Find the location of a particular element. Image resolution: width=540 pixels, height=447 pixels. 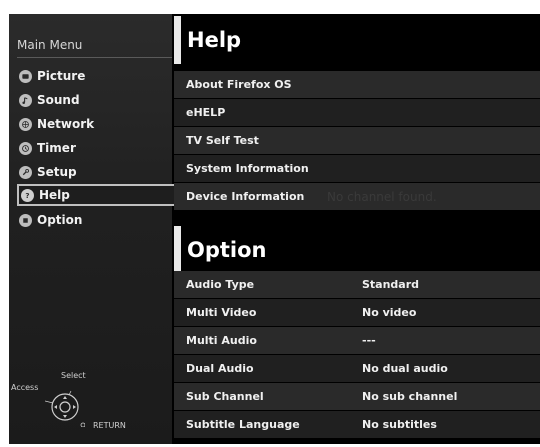

menu-item-sound: Sound is located at coordinates (95, 100).